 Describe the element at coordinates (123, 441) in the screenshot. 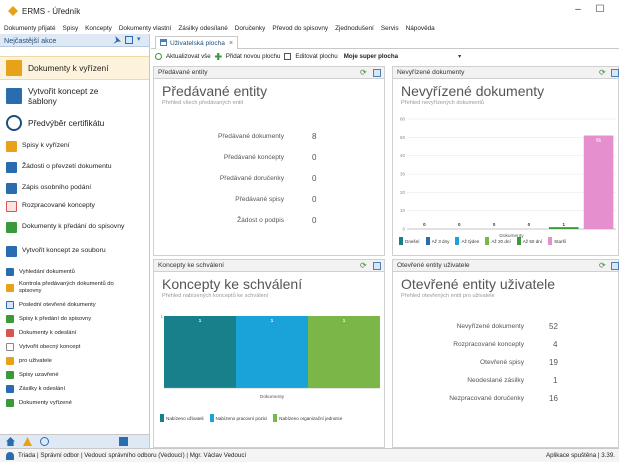

I see `sidebar-menu-icon` at that location.